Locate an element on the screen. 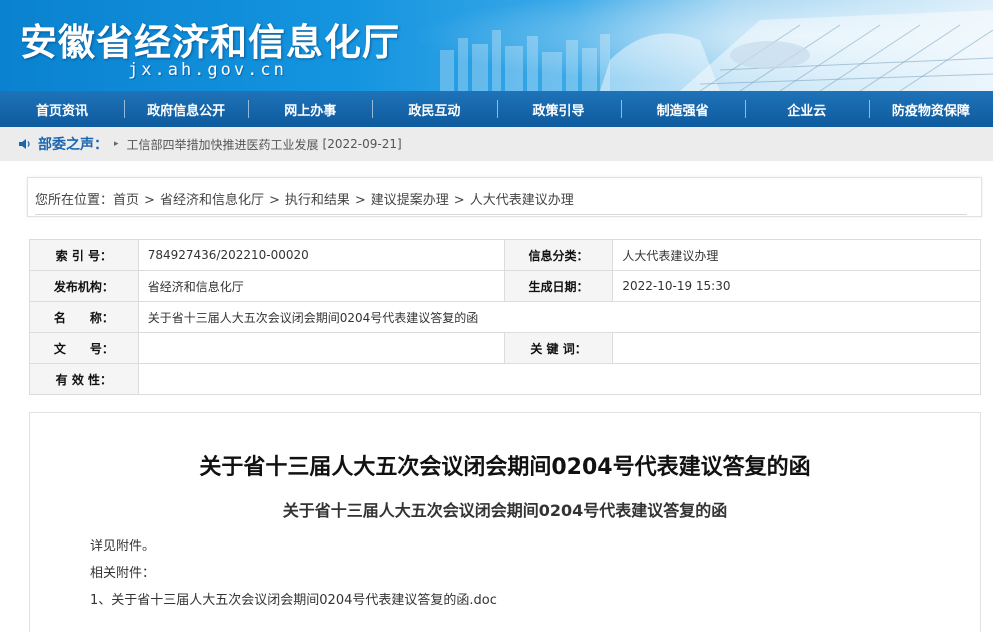 The image size is (993, 632). site-title: 安徽省经济和信息化厅 is located at coordinates (210, 39).